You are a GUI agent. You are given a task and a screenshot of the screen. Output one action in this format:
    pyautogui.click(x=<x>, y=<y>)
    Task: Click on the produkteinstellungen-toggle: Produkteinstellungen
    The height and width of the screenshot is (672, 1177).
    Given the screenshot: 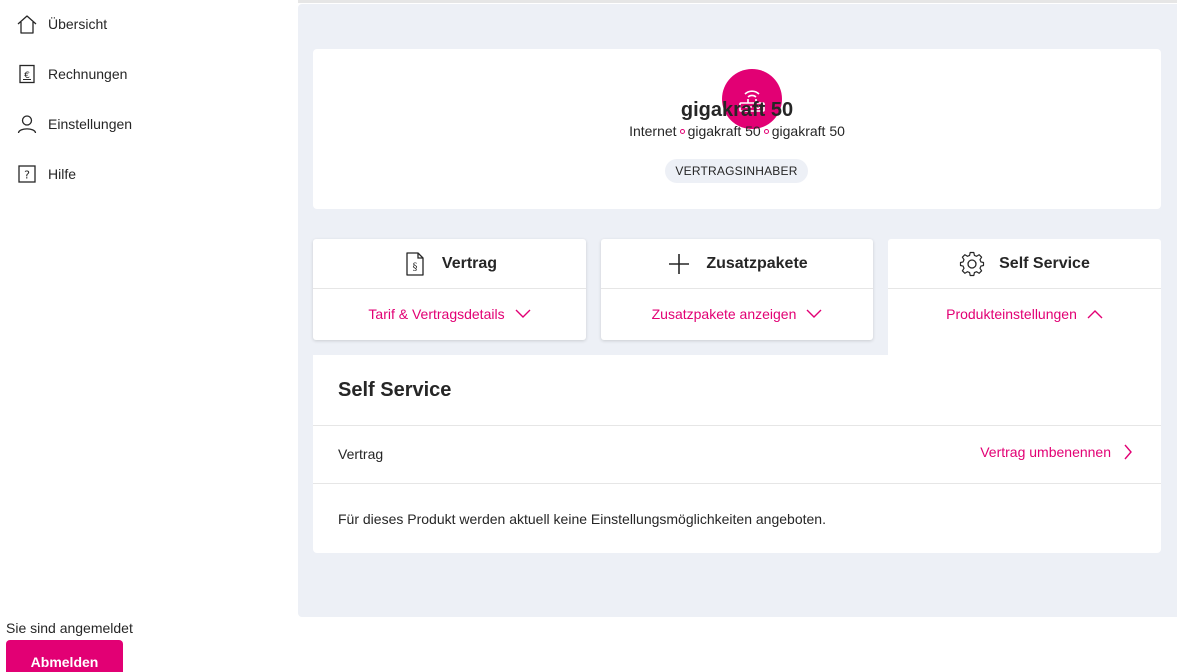 What is the action you would take?
    pyautogui.click(x=1024, y=314)
    